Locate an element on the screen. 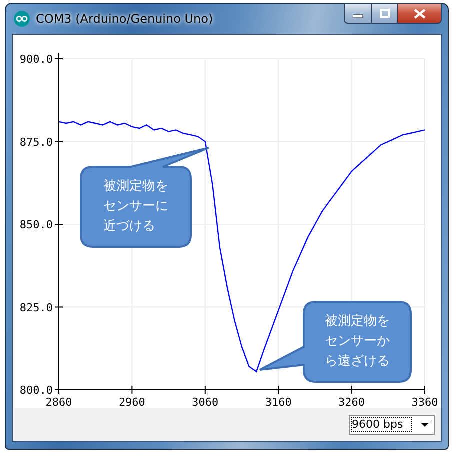  x-tick-label: 3060 is located at coordinates (205, 402).